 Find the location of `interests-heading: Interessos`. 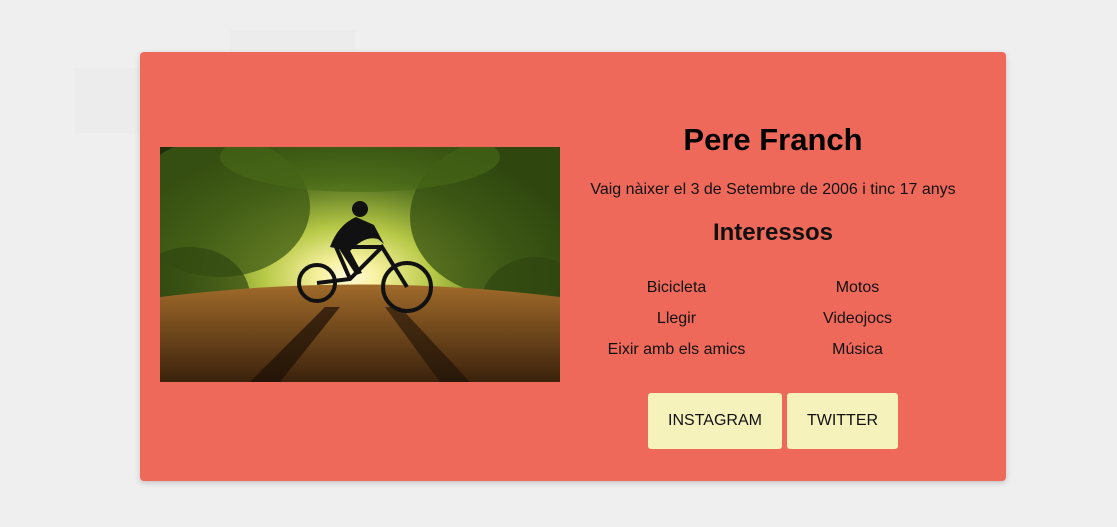

interests-heading: Interessos is located at coordinates (773, 232).